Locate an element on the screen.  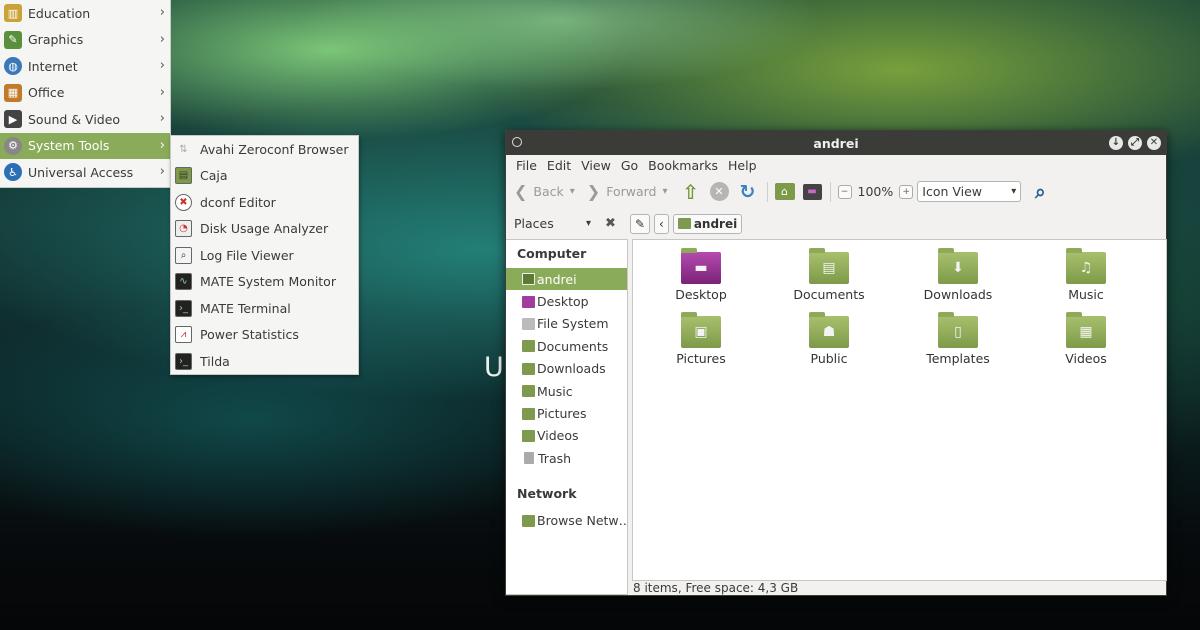
file-item-pictures: ▣ Pictures is located at coordinates (701, 339).